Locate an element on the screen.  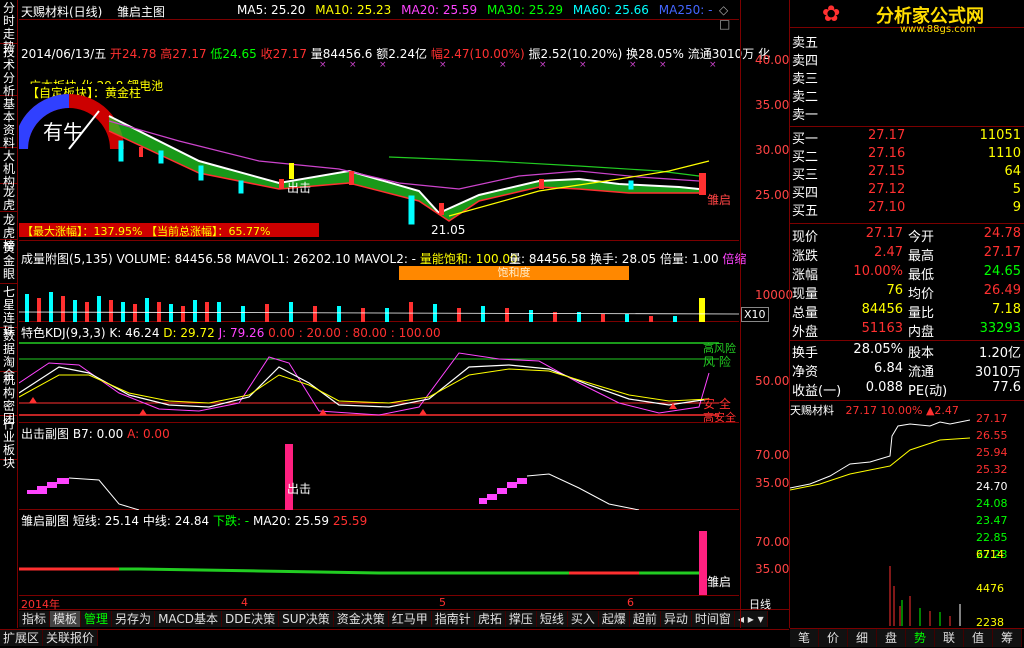
bottom-tab-8: 红马甲 is located at coordinates (410, 619).